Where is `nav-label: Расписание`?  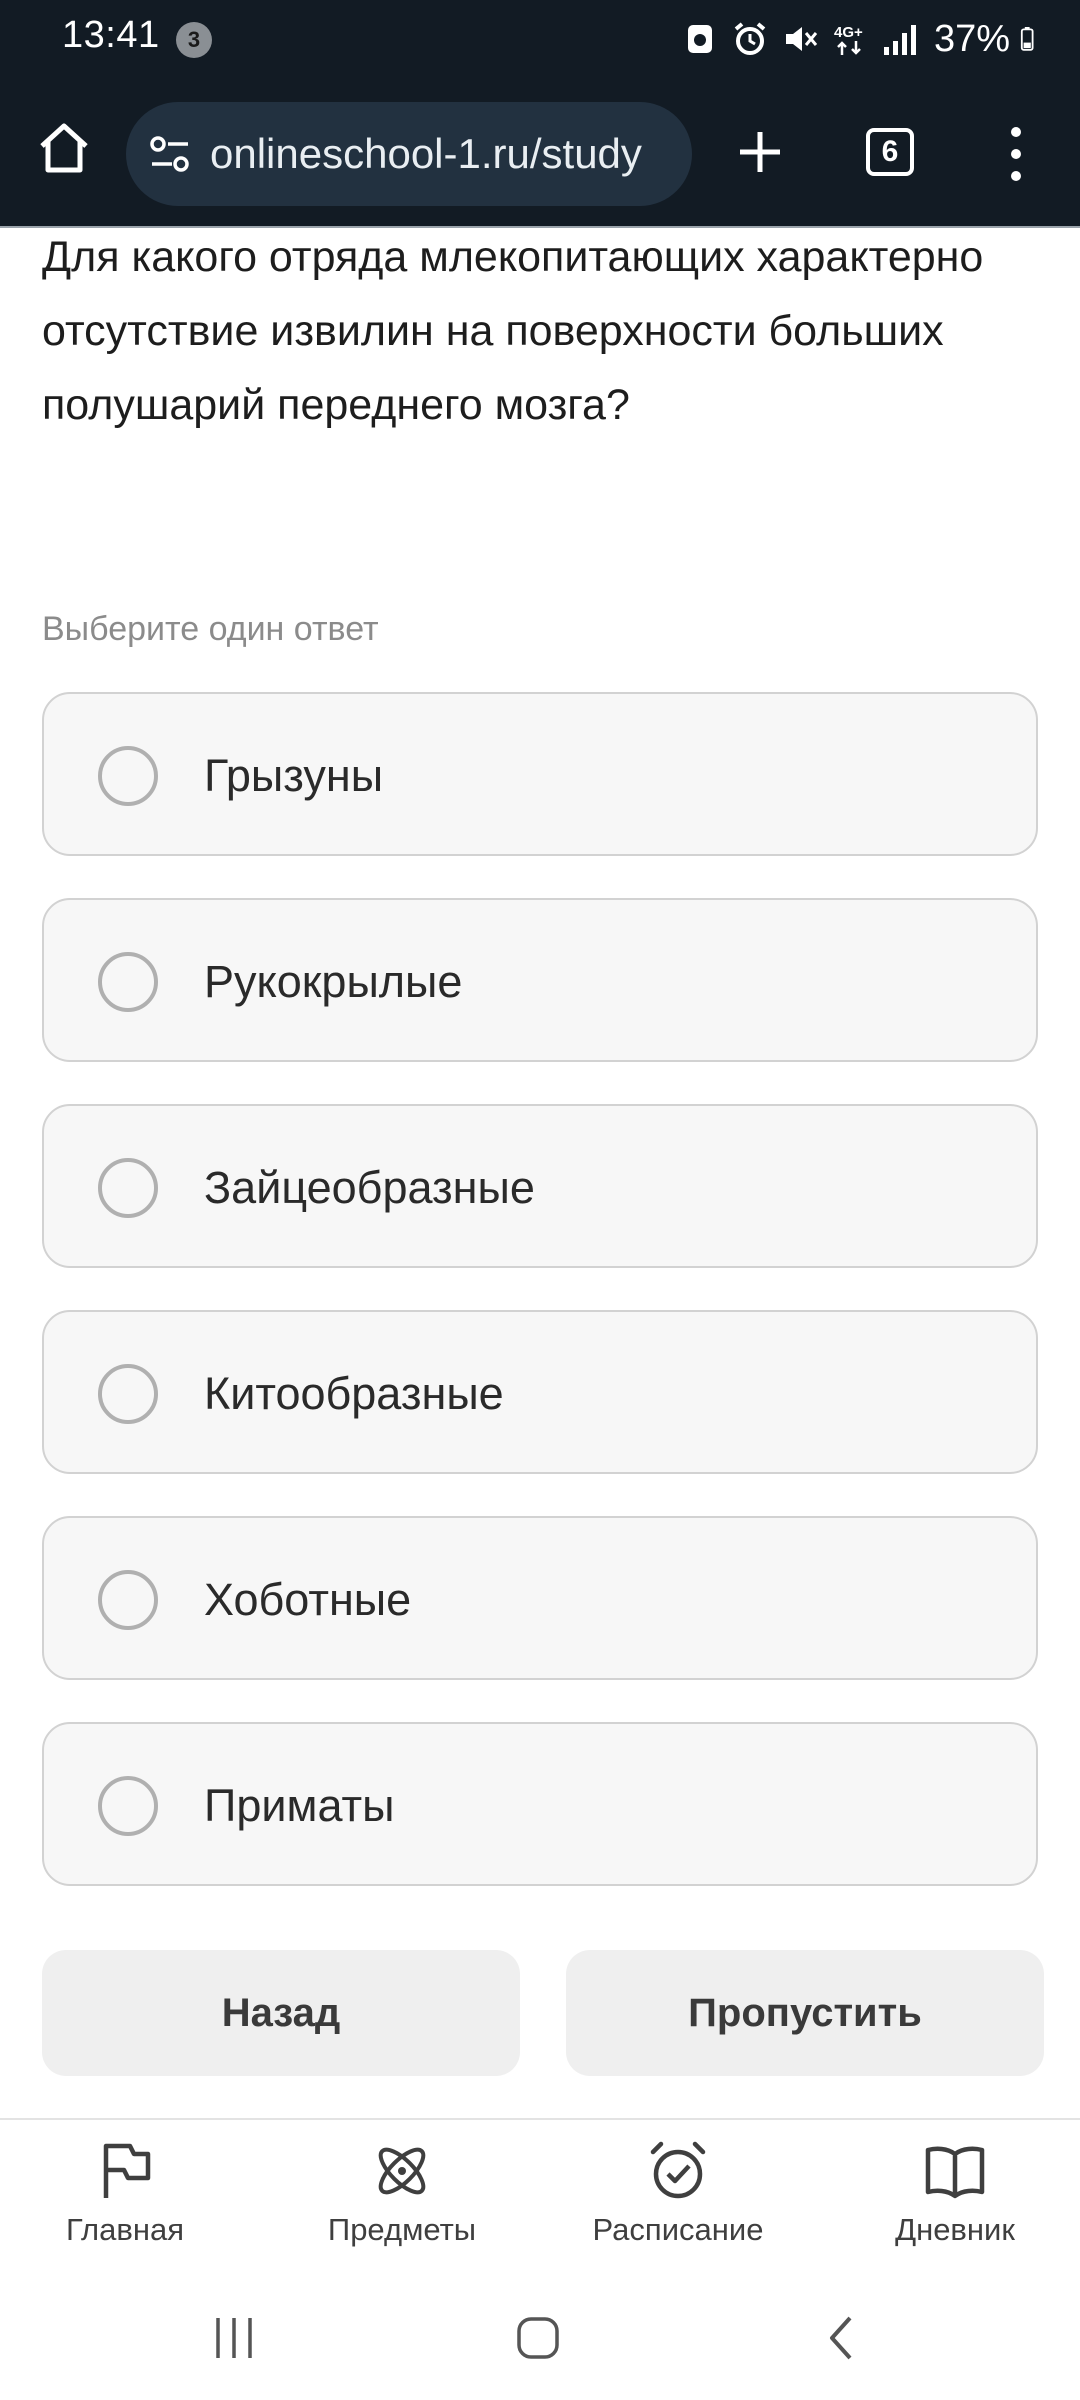 nav-label: Расписание is located at coordinates (678, 2229).